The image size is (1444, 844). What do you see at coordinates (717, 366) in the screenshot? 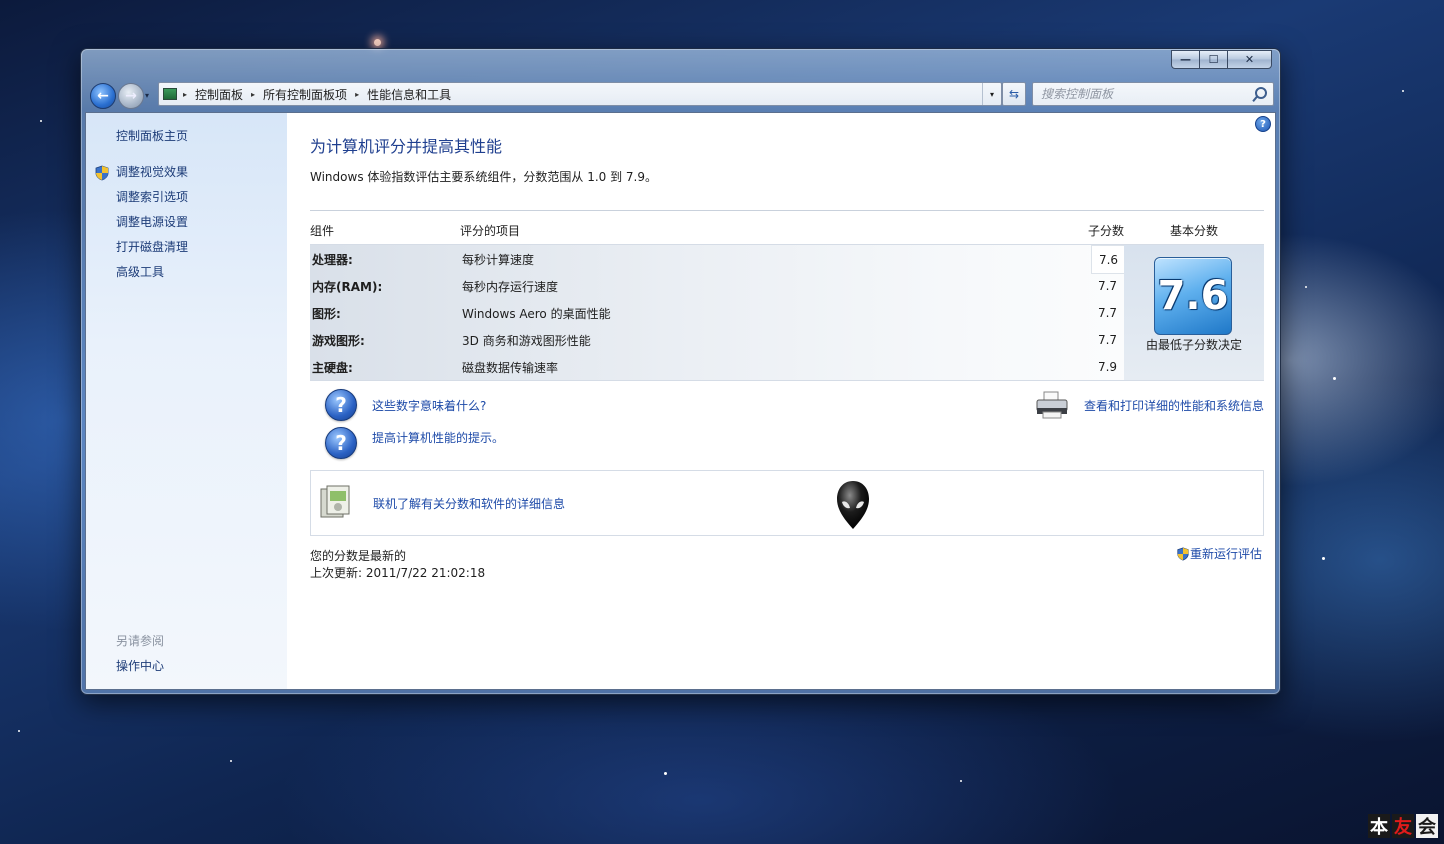
I see `table-row: 主硬盘: 磁盘数据传输速率 7.9` at bounding box center [717, 366].